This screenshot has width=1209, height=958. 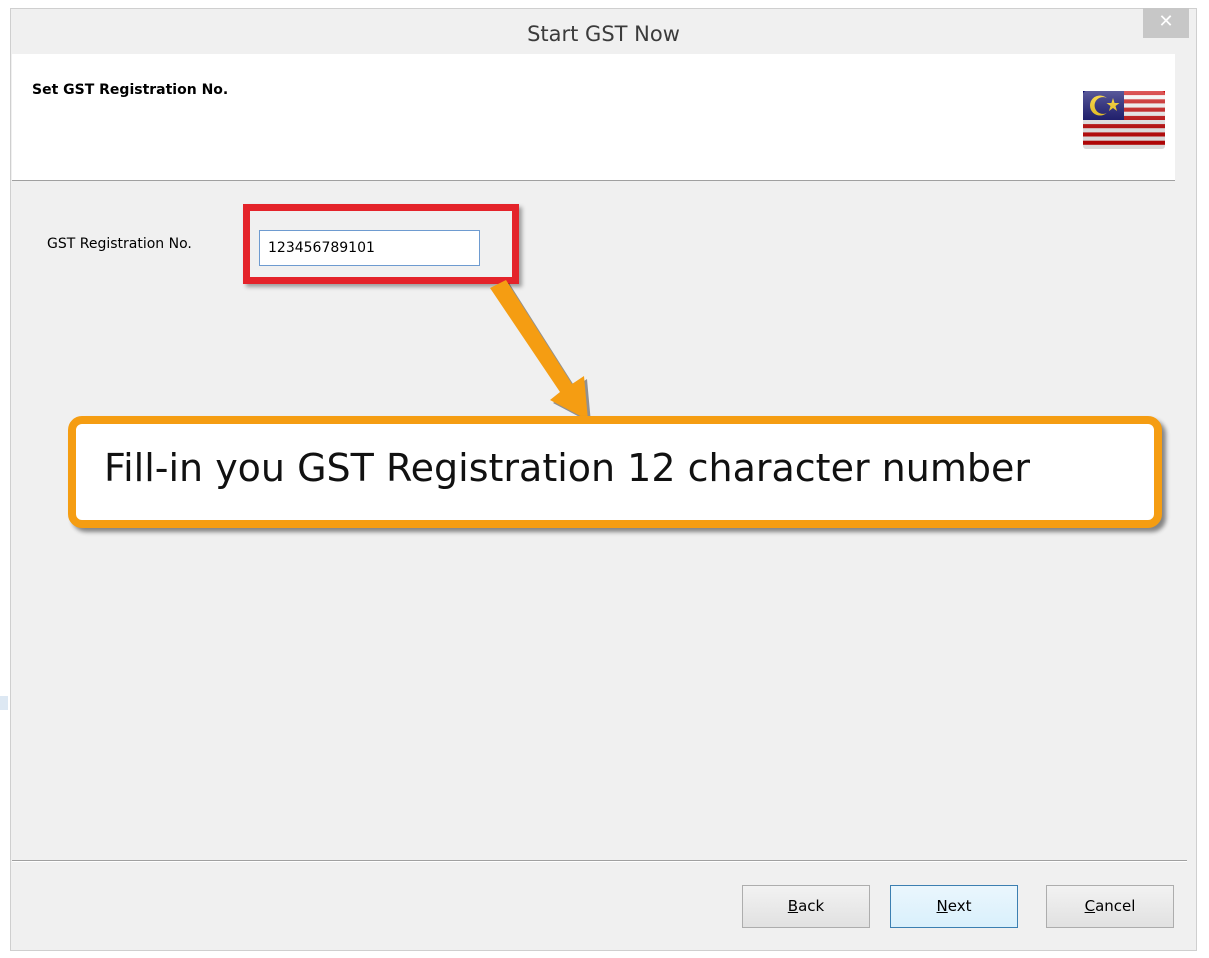 What do you see at coordinates (793, 906) in the screenshot?
I see `back-mnemonic: B` at bounding box center [793, 906].